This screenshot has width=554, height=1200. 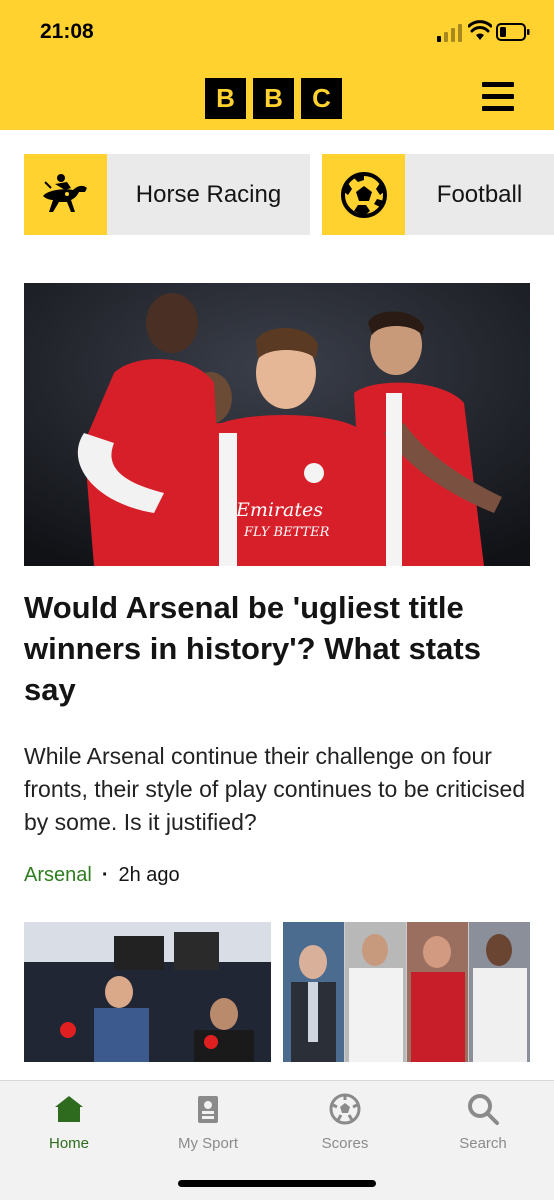 What do you see at coordinates (483, 1143) in the screenshot?
I see `nav-label: Search` at bounding box center [483, 1143].